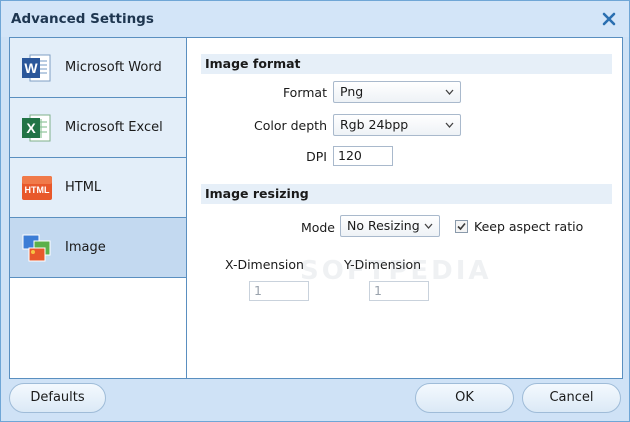 This screenshot has height=422, width=630. Describe the element at coordinates (31, 128) in the screenshot. I see `svg-text: X` at that location.